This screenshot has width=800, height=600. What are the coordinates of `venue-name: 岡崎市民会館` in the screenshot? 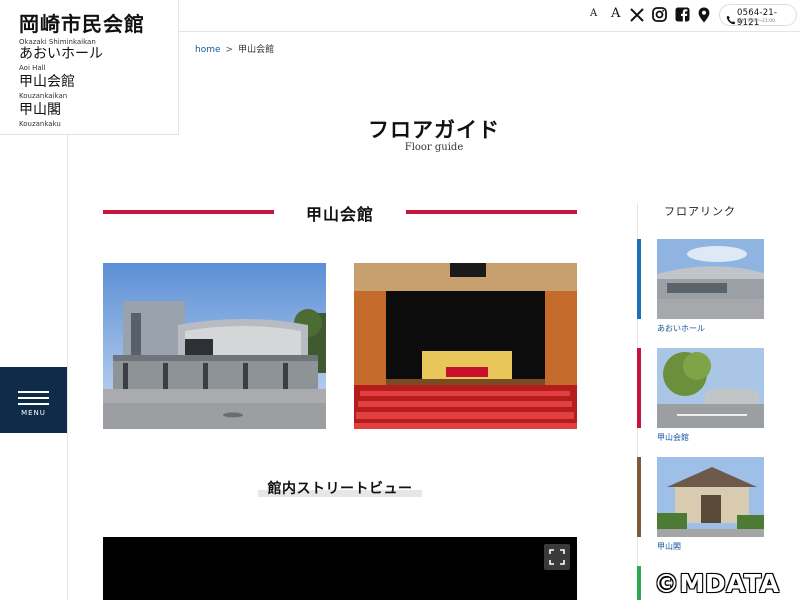 It's located at (82, 24).